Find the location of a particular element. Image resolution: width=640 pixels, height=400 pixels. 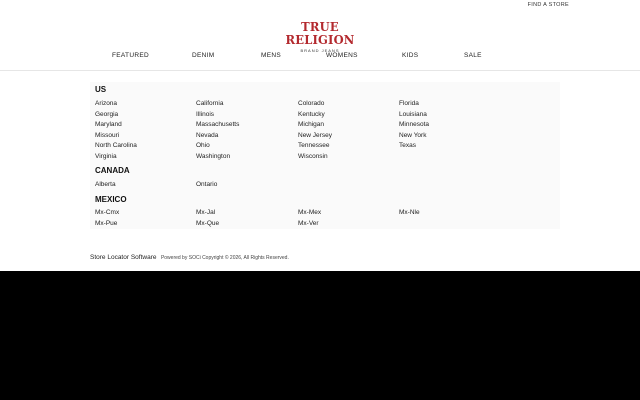

region-link: Ontario is located at coordinates (206, 184).